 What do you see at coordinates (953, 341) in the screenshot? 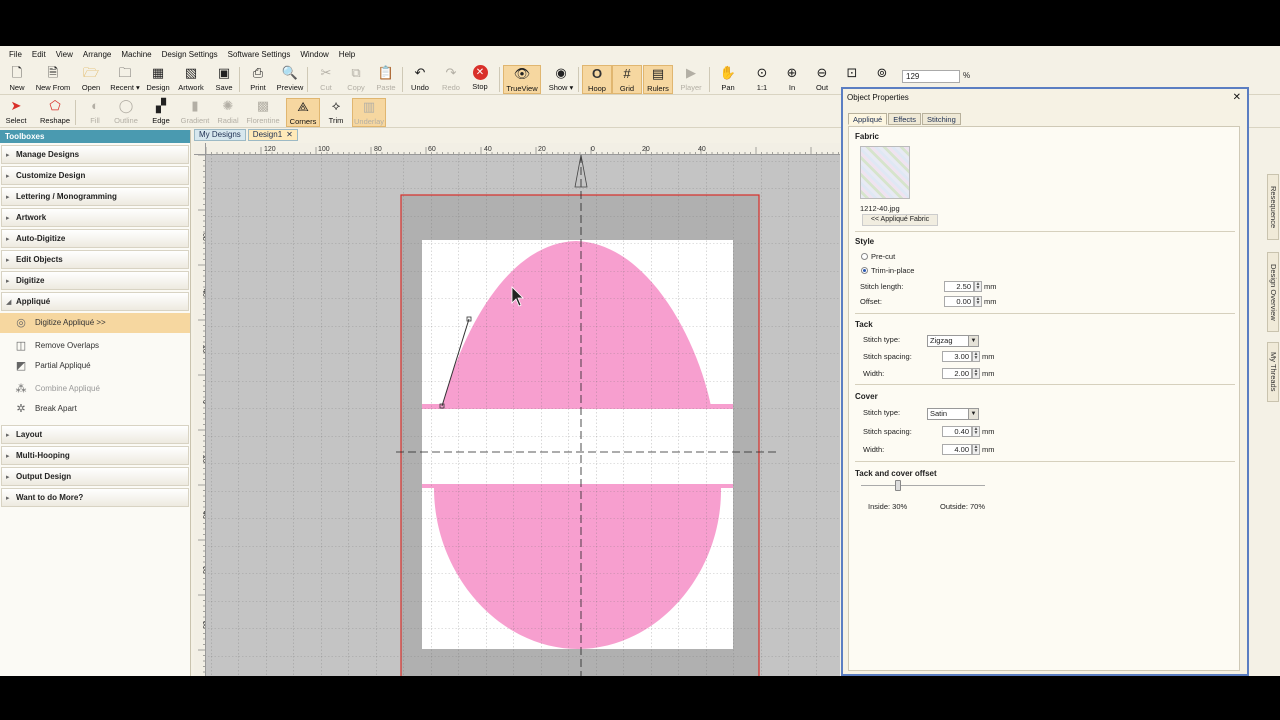
I see `tack-stitch-type-select: Zigzag ▼` at bounding box center [953, 341].